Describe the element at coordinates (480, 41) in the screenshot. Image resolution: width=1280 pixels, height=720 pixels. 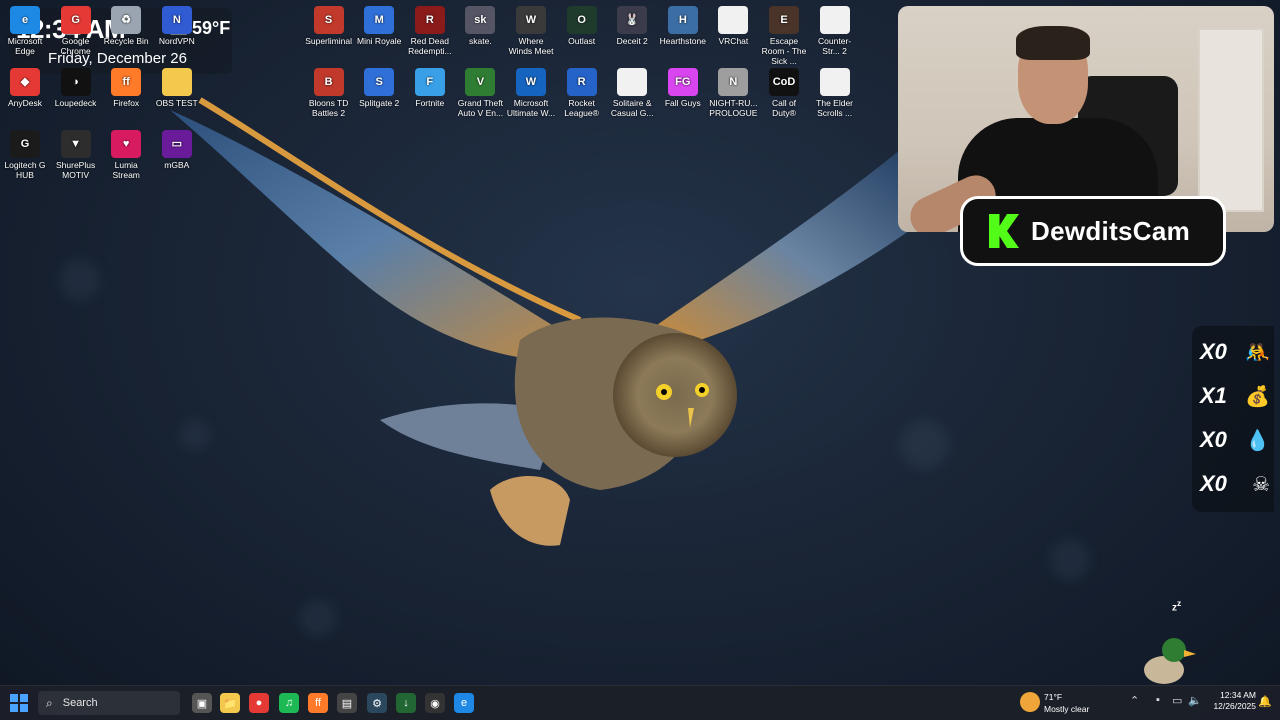
I see `desktop-icon-label: skate.` at that location.